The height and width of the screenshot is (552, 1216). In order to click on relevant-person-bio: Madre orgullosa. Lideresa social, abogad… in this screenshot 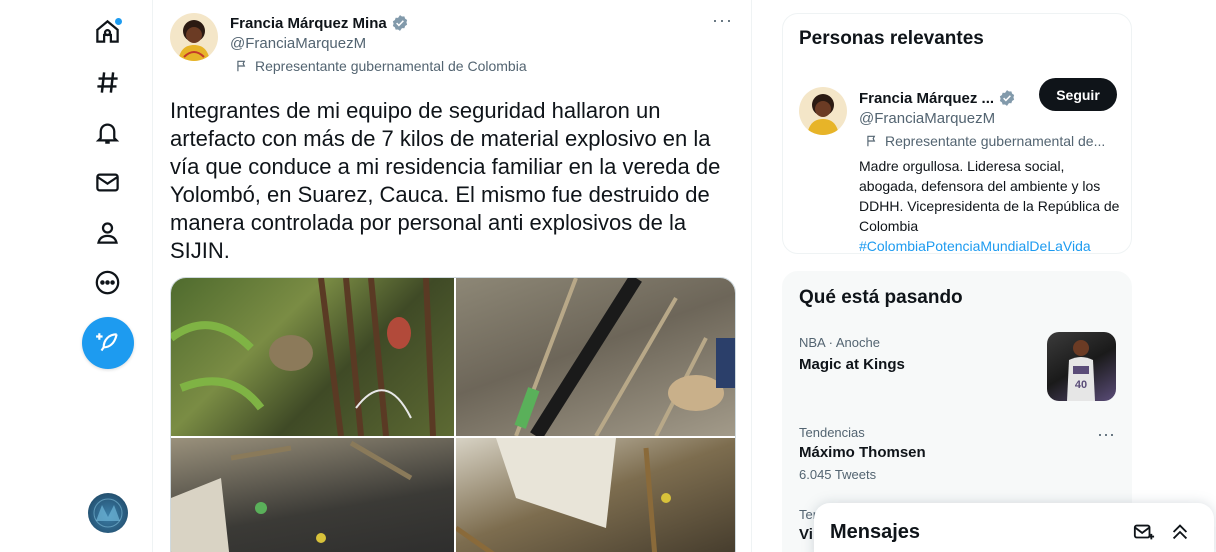, I will do `click(990, 206)`.